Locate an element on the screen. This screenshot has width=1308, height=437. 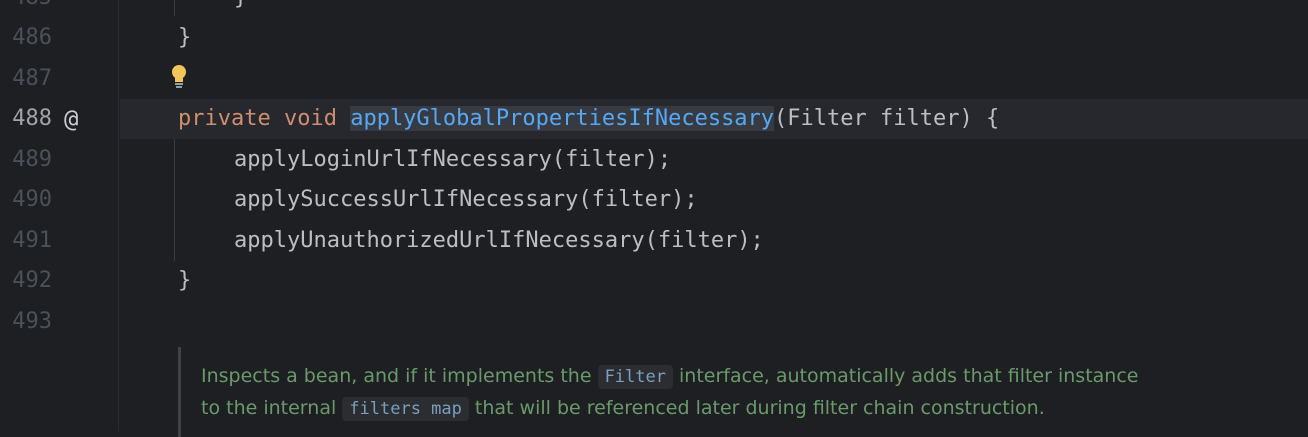
code-line-485: } is located at coordinates (240, 9).